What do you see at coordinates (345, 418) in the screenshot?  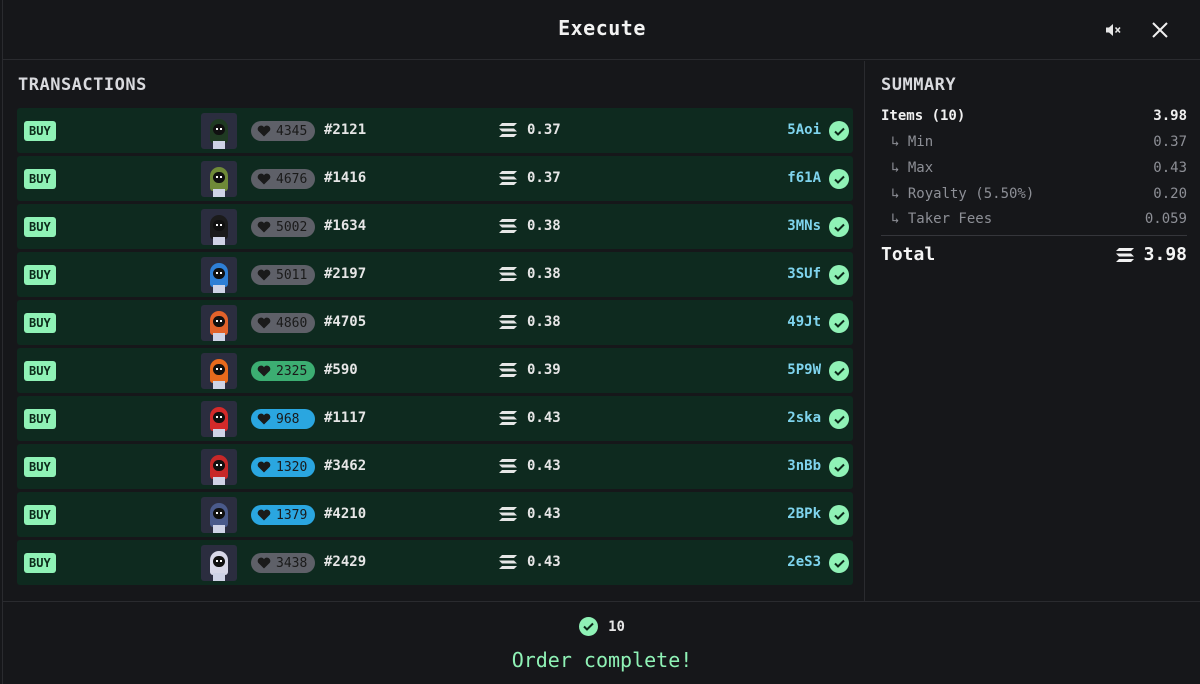 I see `token-number: #1117` at bounding box center [345, 418].